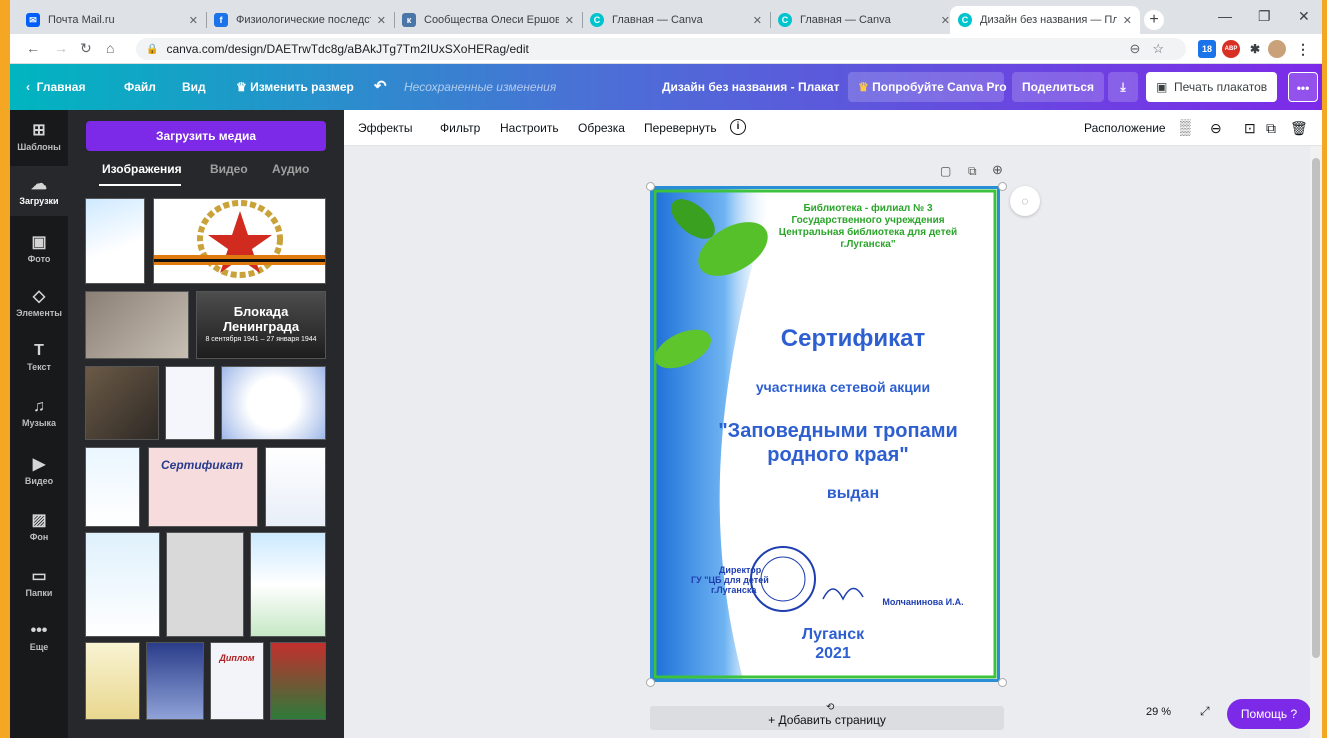 The image size is (1327, 738). Describe the element at coordinates (140, 185) in the screenshot. I see `active-tab-underline` at that location.